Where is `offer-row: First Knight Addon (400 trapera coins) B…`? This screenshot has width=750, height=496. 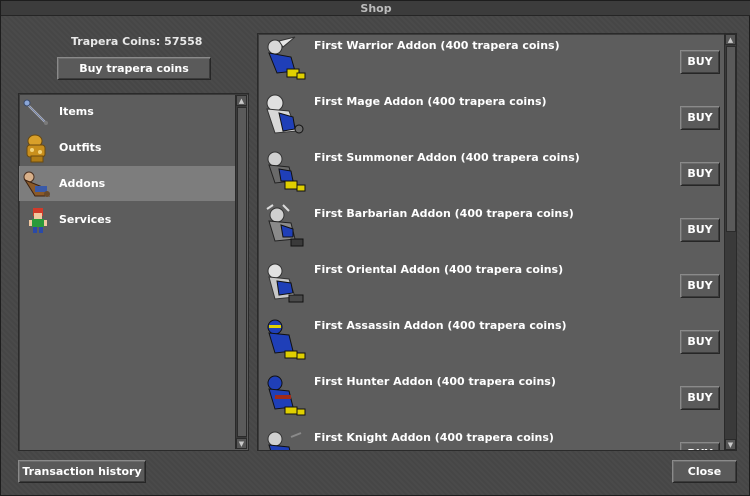 offer-row: First Knight Addon (400 trapera coins) B… is located at coordinates (491, 438).